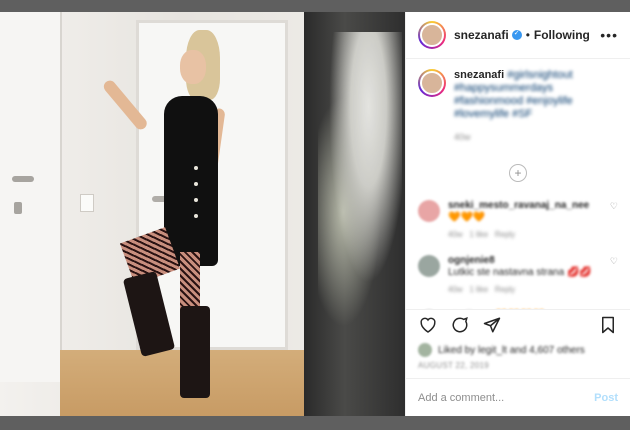  I want to click on more-options-icon: •••, so click(609, 35).